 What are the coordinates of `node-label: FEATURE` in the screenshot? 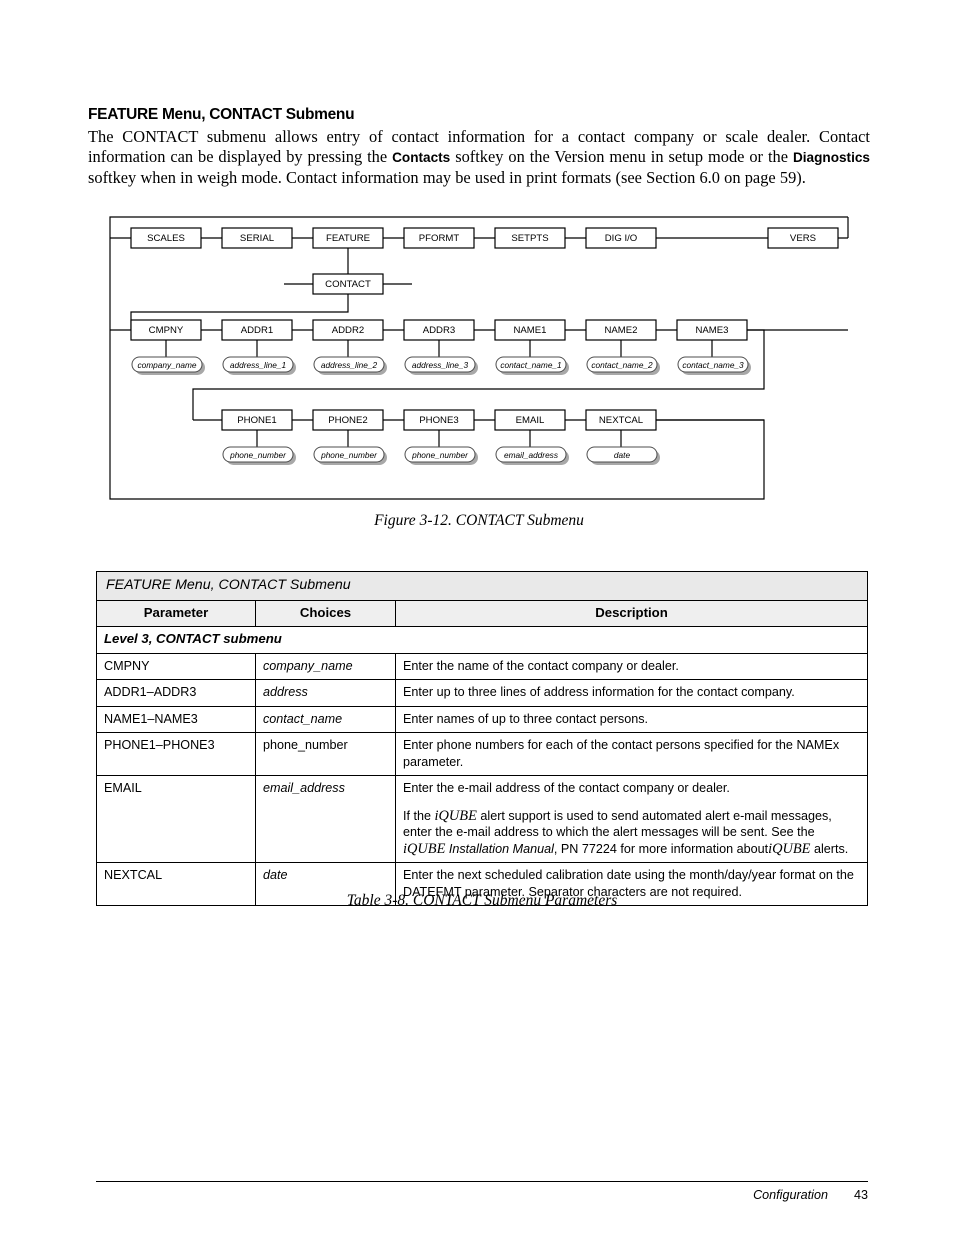 It's located at (348, 238).